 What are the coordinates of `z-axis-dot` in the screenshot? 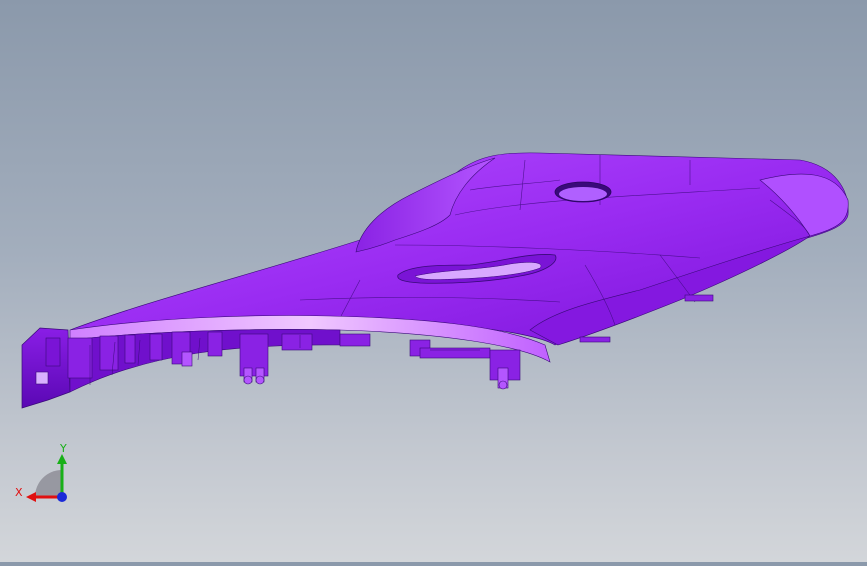 It's located at (62, 497).